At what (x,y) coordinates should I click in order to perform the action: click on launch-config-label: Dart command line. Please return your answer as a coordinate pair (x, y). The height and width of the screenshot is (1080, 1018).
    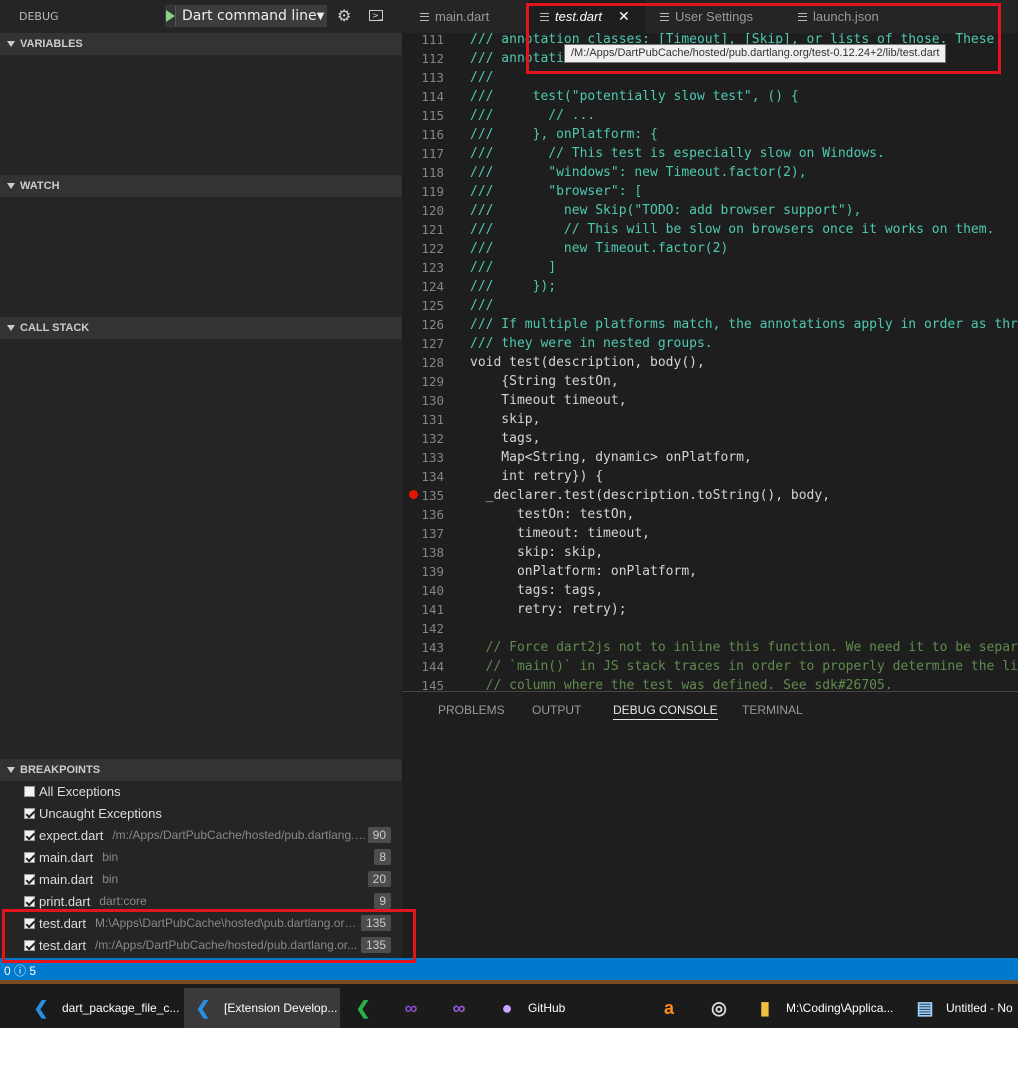
    Looking at the image, I should click on (249, 16).